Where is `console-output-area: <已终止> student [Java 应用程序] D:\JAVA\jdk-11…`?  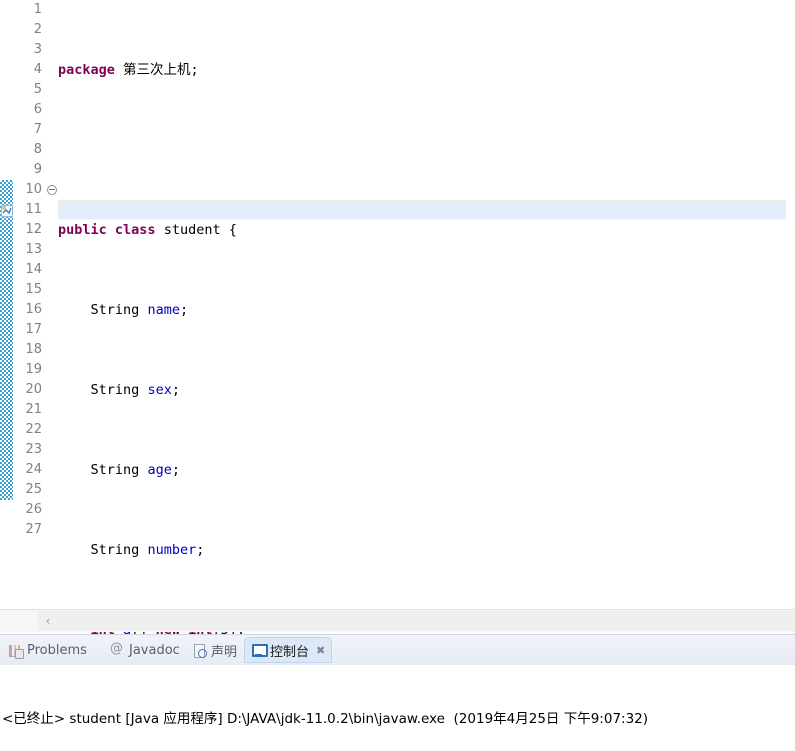
console-output-area: <已终止> student [Java 应用程序] D:\JAVA\jdk-11… is located at coordinates (397, 708).